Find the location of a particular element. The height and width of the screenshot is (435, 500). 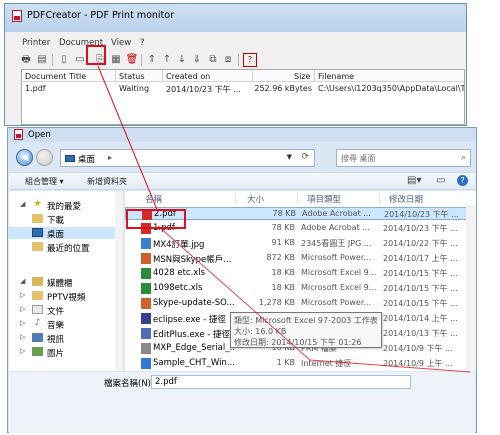

music-icon: ♪ is located at coordinates (37, 323).